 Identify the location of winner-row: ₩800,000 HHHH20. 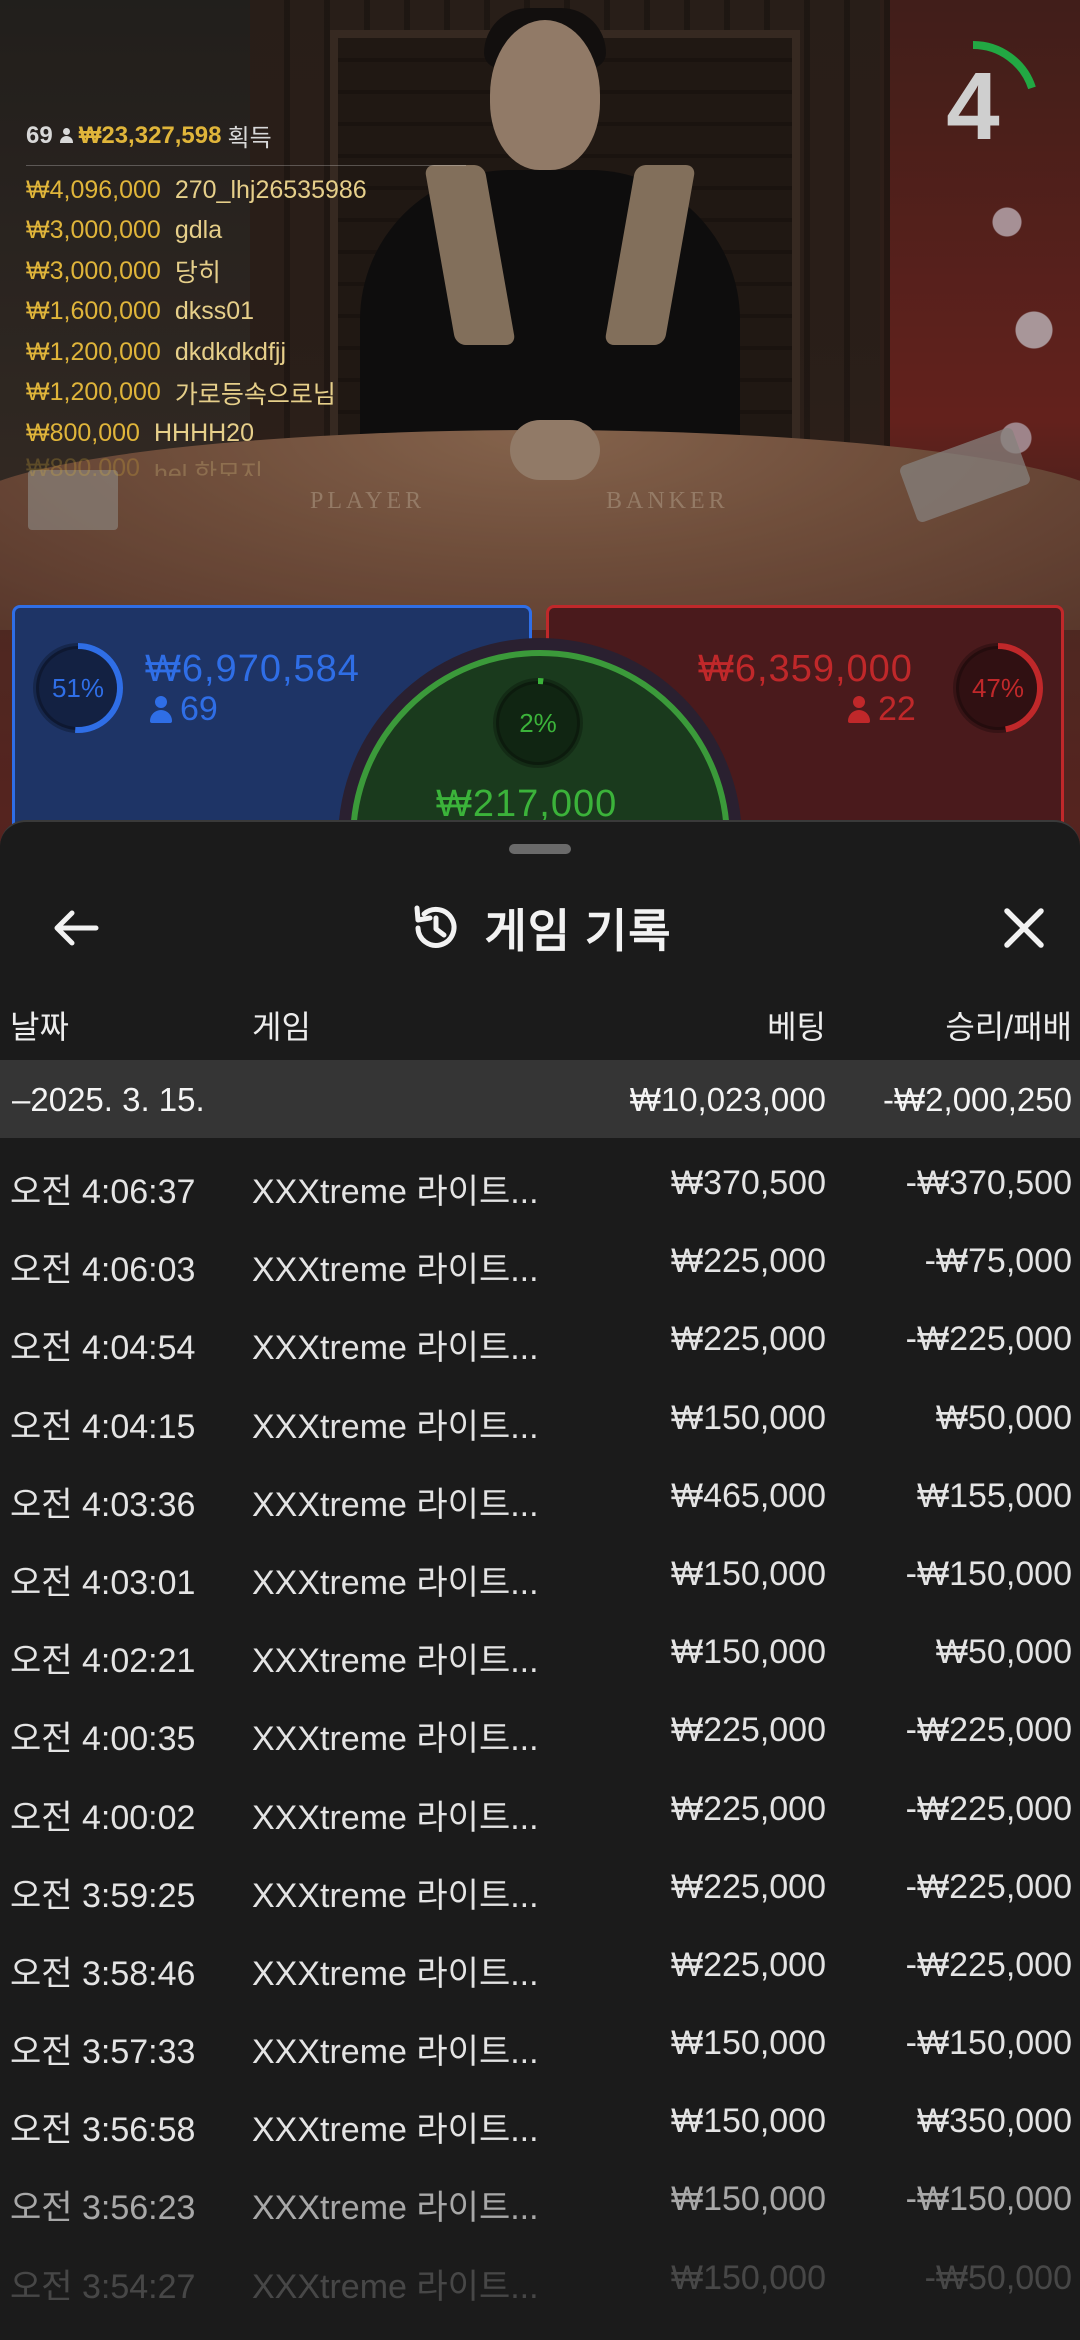
(246, 433).